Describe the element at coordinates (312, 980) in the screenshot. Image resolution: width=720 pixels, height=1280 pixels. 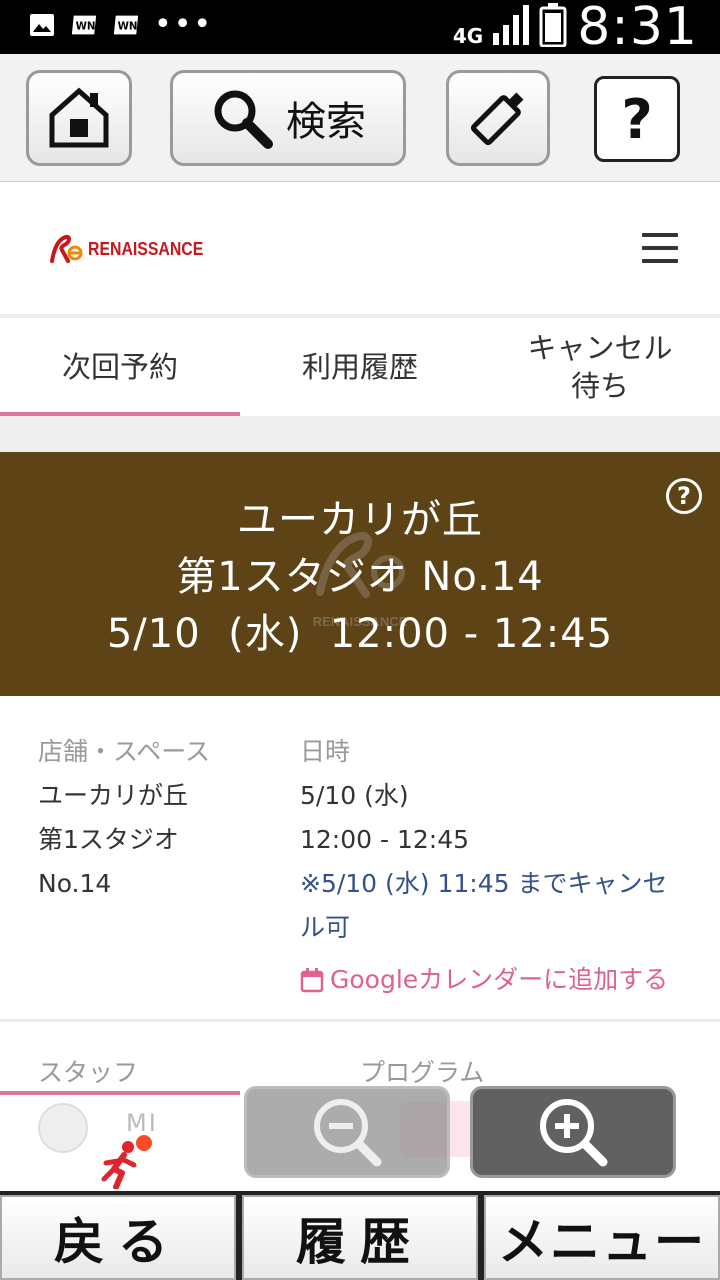
I see `calendar-icon` at that location.